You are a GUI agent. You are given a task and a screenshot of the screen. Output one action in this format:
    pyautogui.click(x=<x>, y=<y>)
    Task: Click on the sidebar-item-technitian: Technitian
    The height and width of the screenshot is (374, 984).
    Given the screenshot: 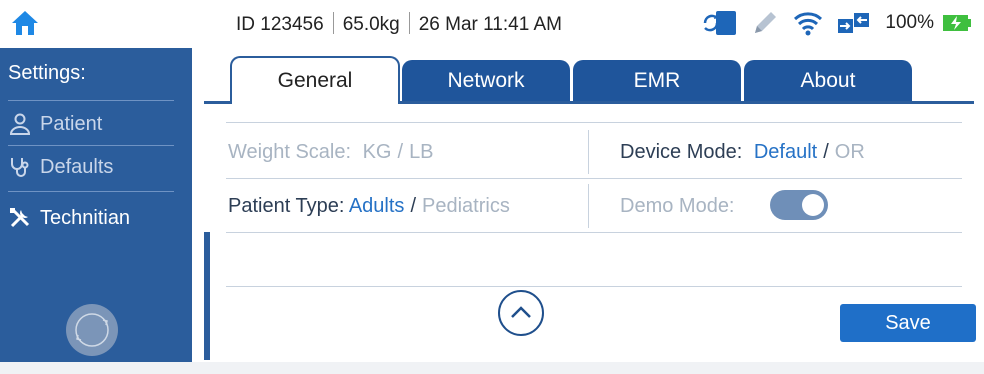 What is the action you would take?
    pyautogui.click(x=69, y=218)
    